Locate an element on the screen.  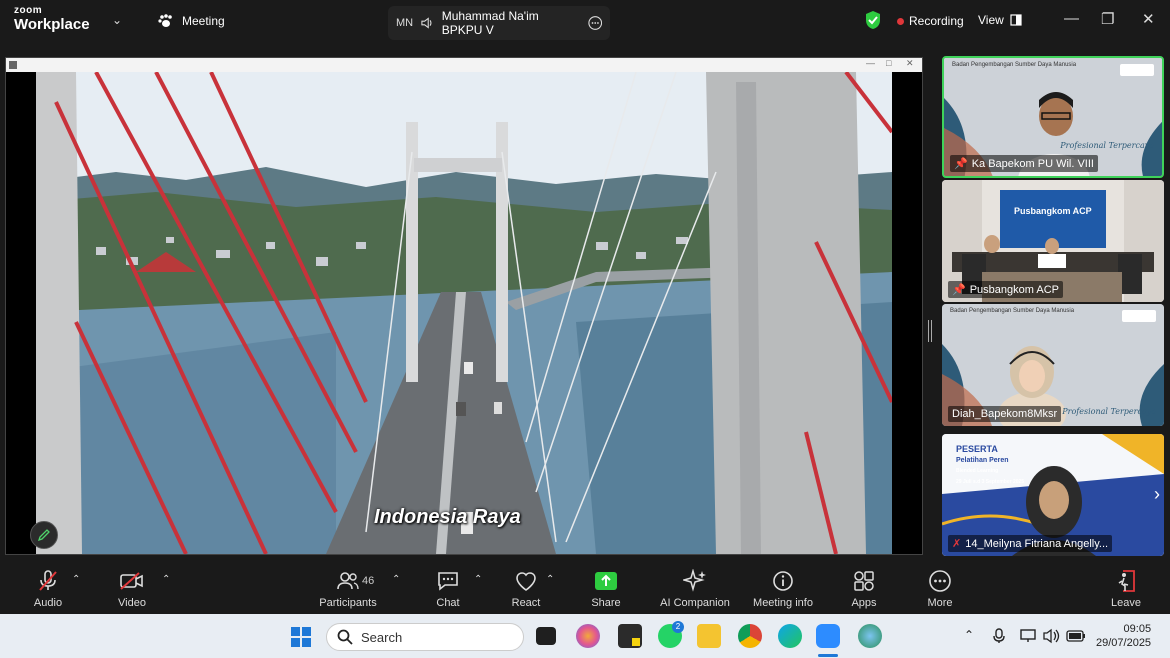
more-dots-icon is located at coordinates (940, 581).